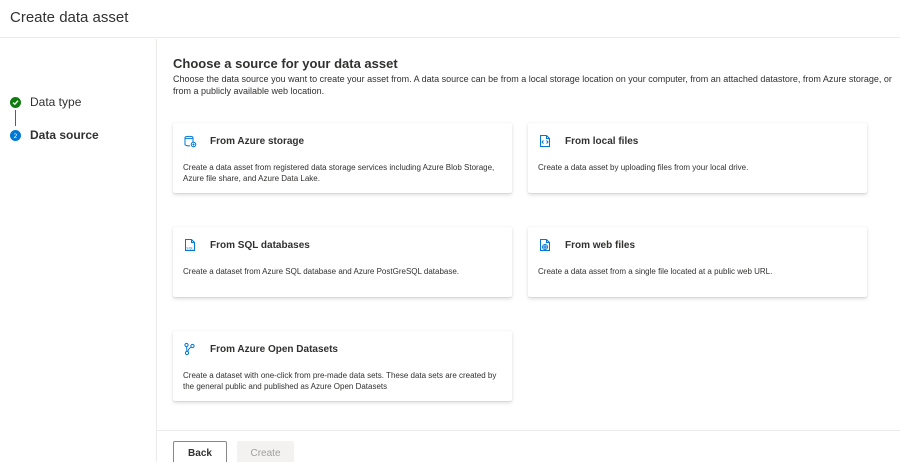 This screenshot has height=462, width=900. I want to click on card-title: From local files, so click(602, 141).